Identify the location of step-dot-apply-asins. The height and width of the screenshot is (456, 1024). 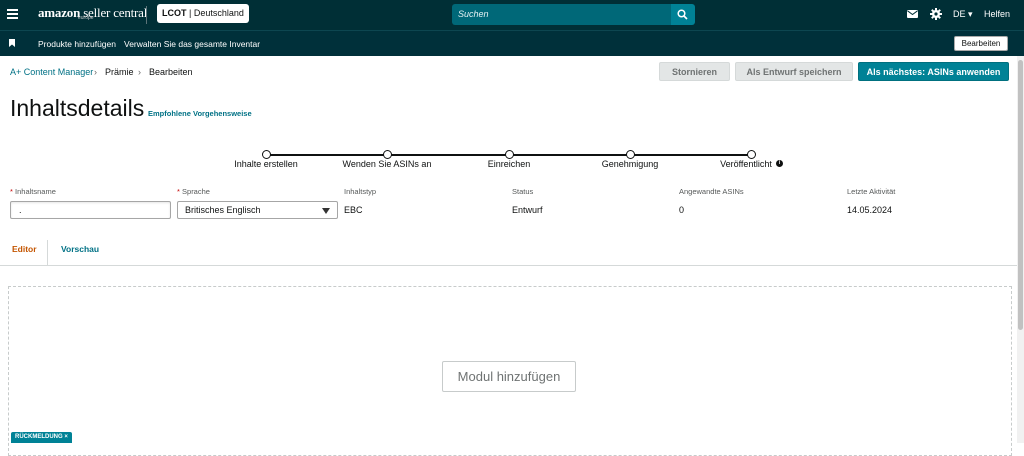
(387, 154).